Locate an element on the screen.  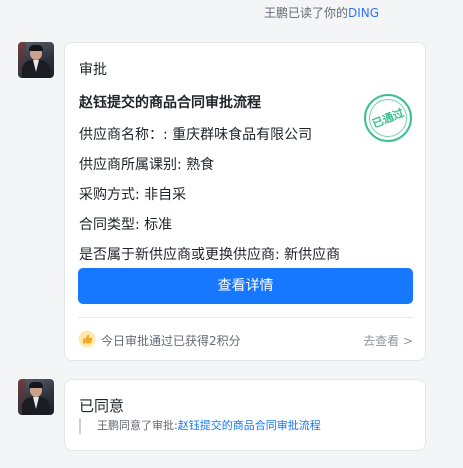
read-receipt: 王鹏已读了你的DING is located at coordinates (231, 12).